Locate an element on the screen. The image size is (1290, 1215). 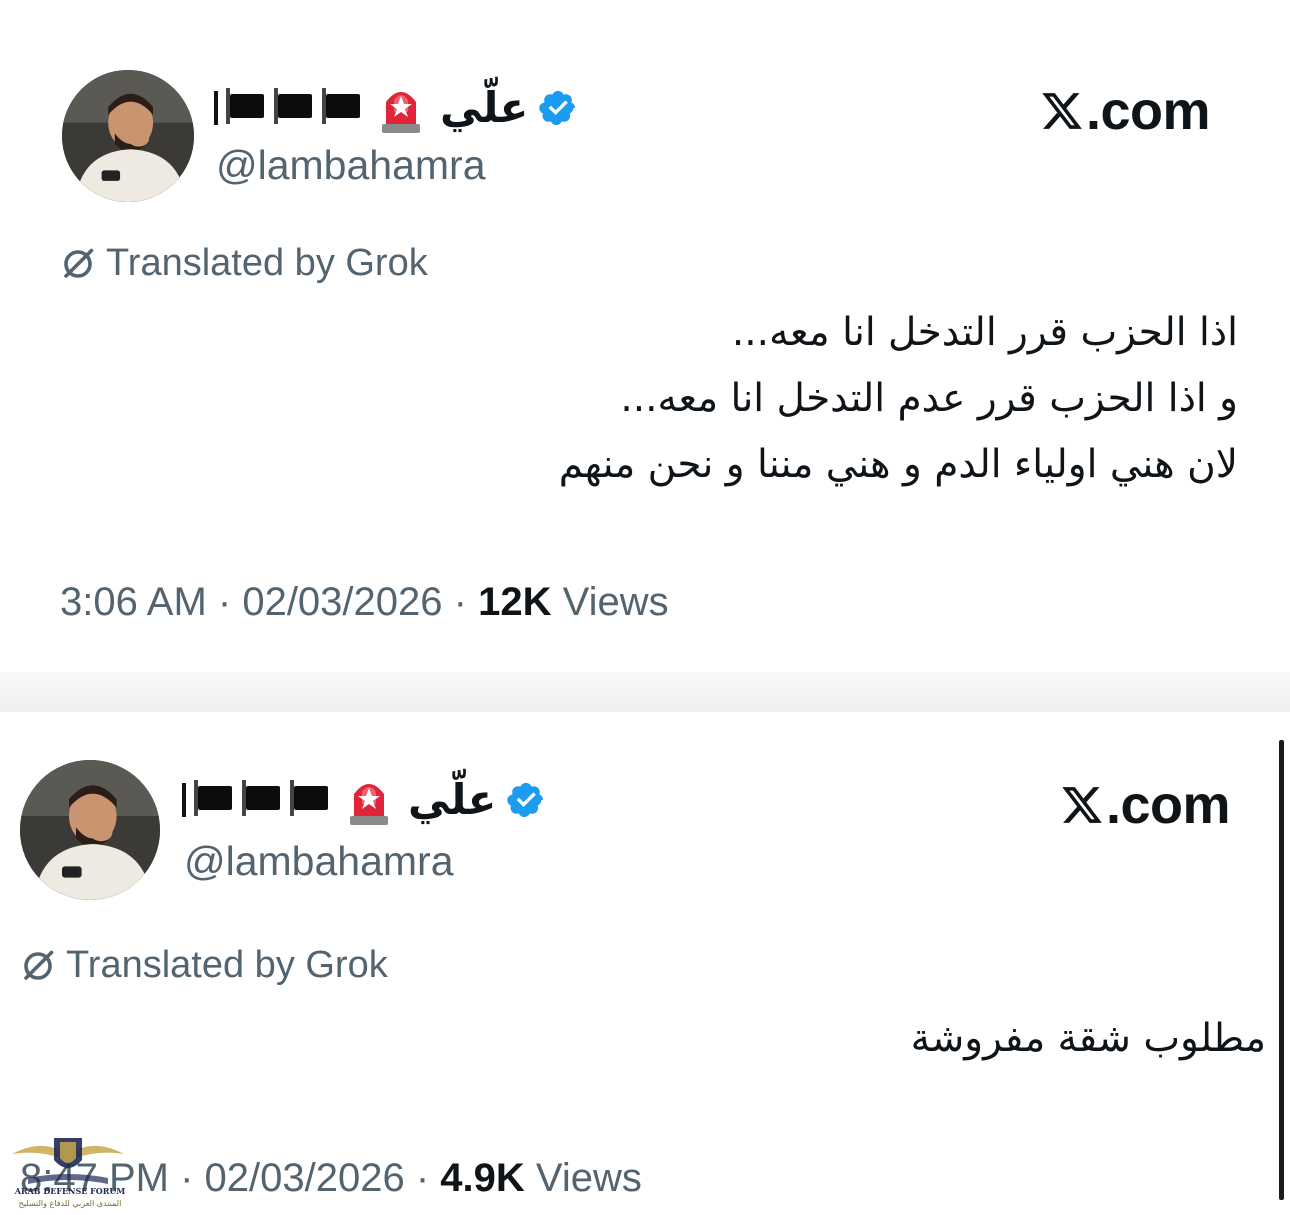
tweet-text: مطلوب شقة مفروشة is located at coordinates (916, 1039).